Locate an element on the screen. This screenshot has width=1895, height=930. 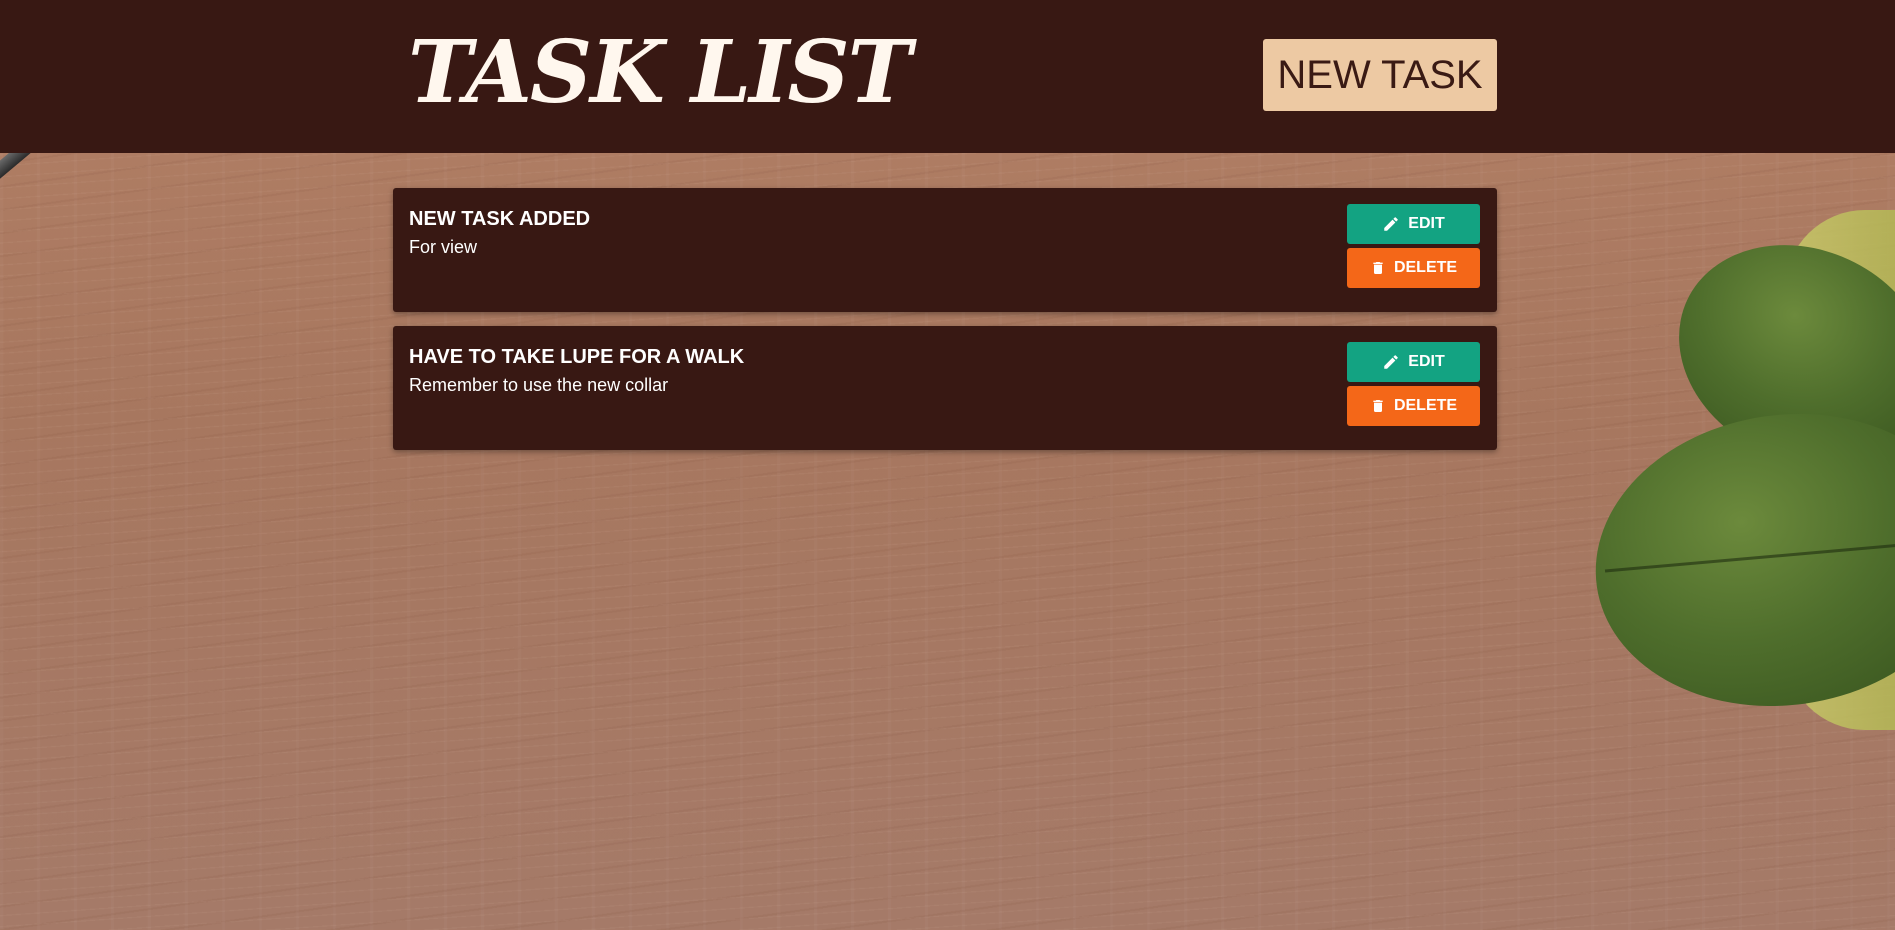
plant-leaf-decoration is located at coordinates (1735, 560).